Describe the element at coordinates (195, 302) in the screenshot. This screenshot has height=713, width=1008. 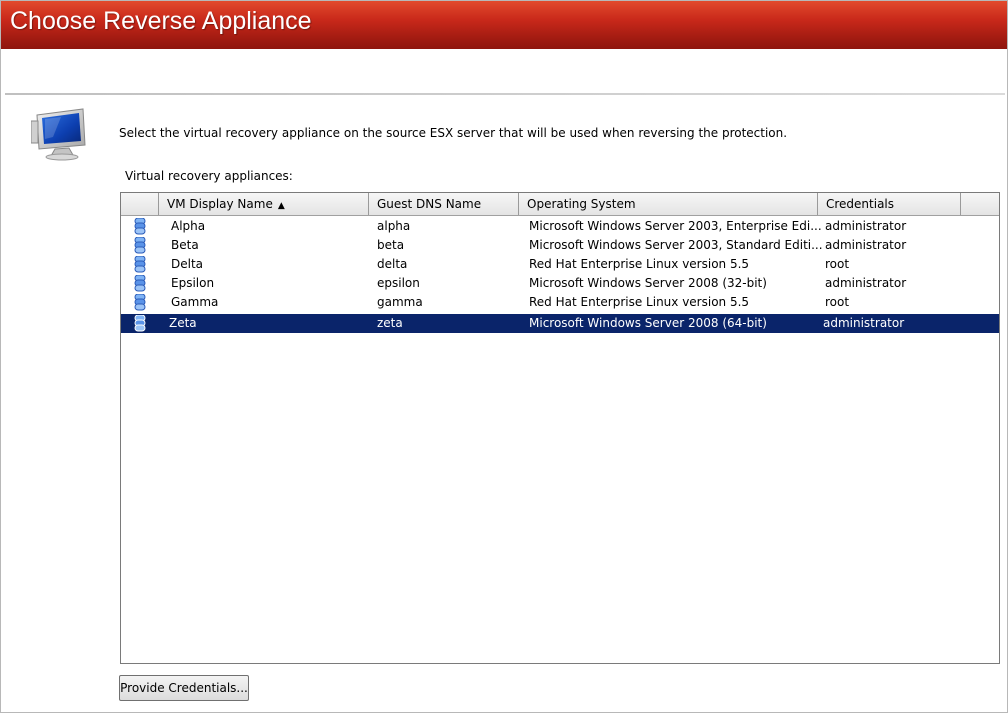
I see `vm-display-name: Gamma` at that location.